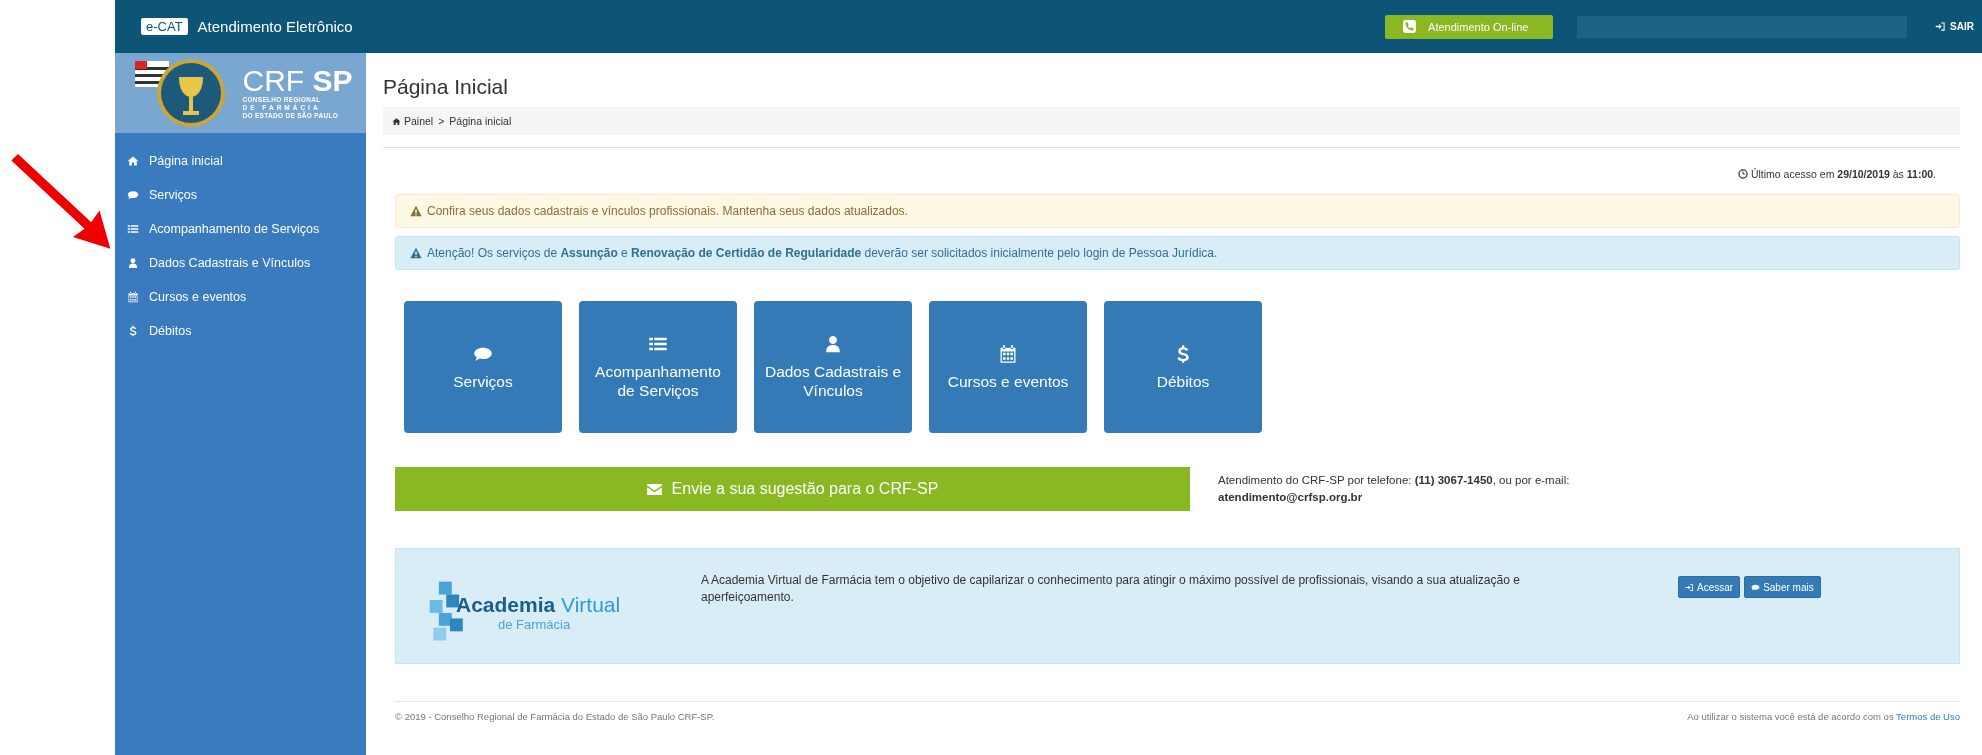 The image size is (1982, 755). Describe the element at coordinates (534, 624) in the screenshot. I see `academy-logo-subtitle: de Farmácia` at that location.